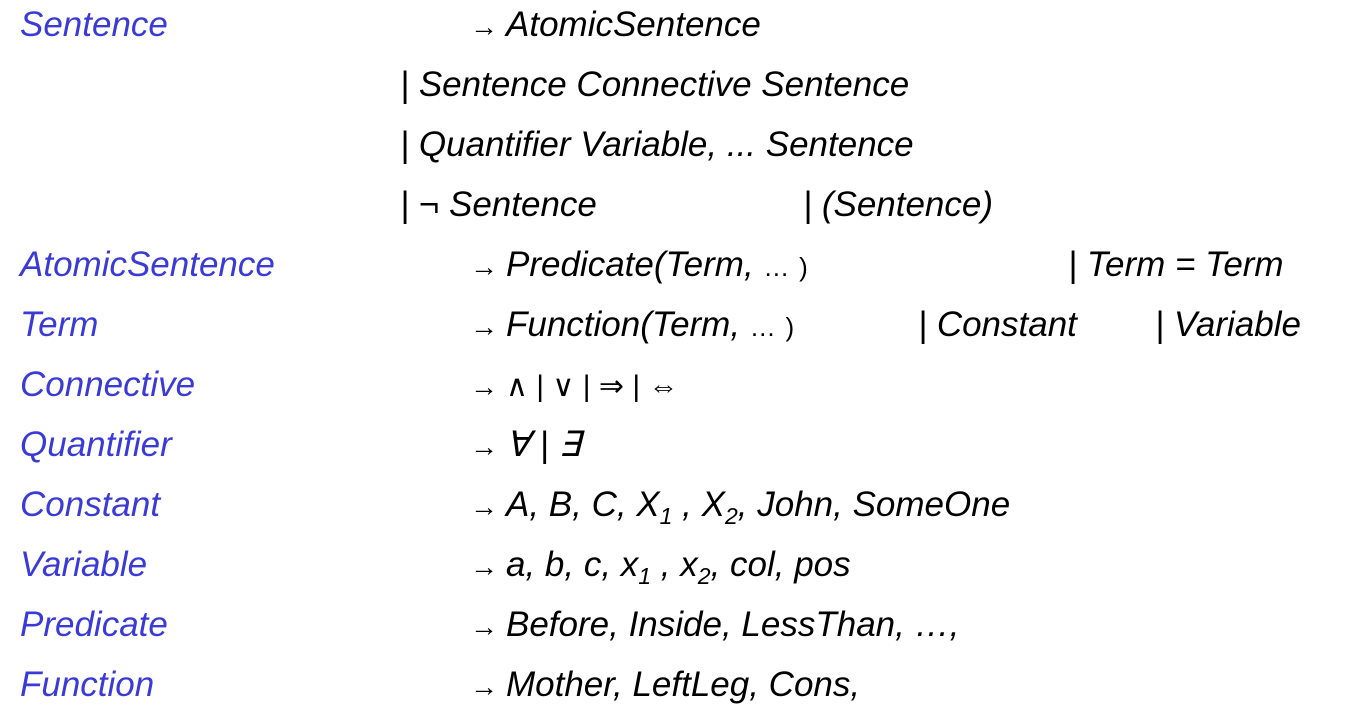  What do you see at coordinates (96, 444) in the screenshot?
I see `rule-quantifier-lhs: Quantifier` at bounding box center [96, 444].